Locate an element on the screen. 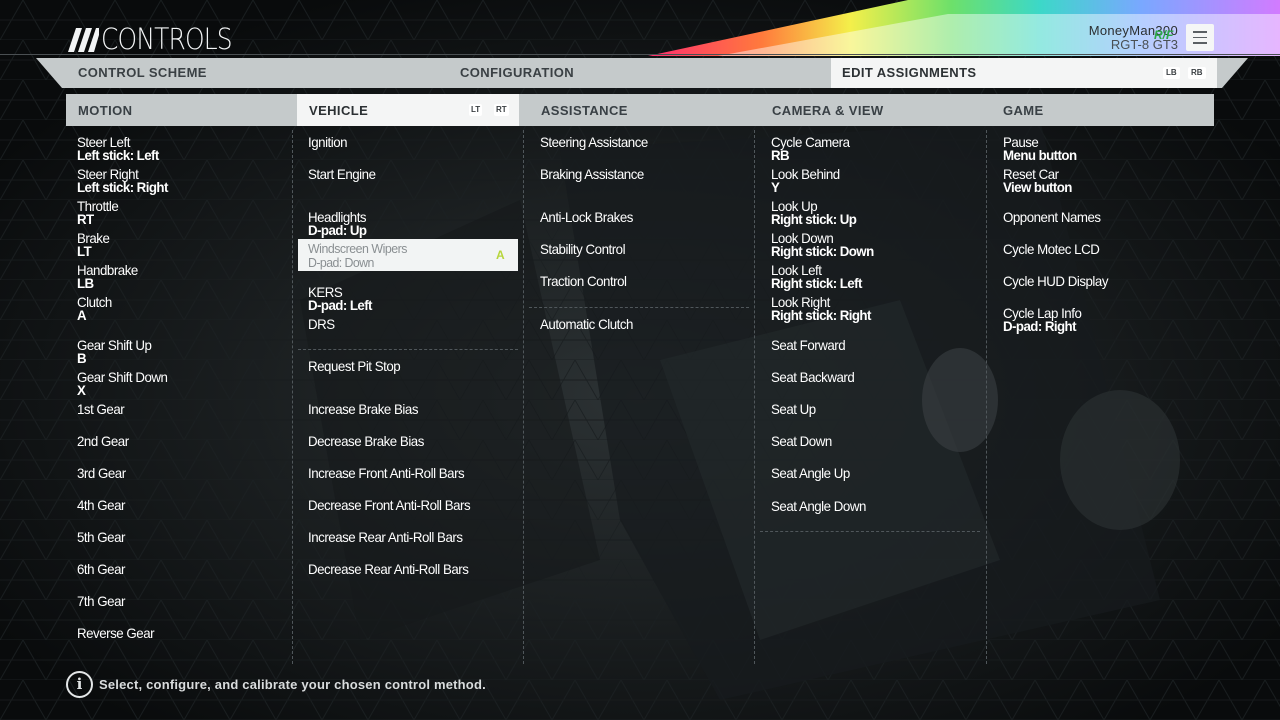 The image size is (1280, 720). category-vehicle: VEHICLE is located at coordinates (408, 110).